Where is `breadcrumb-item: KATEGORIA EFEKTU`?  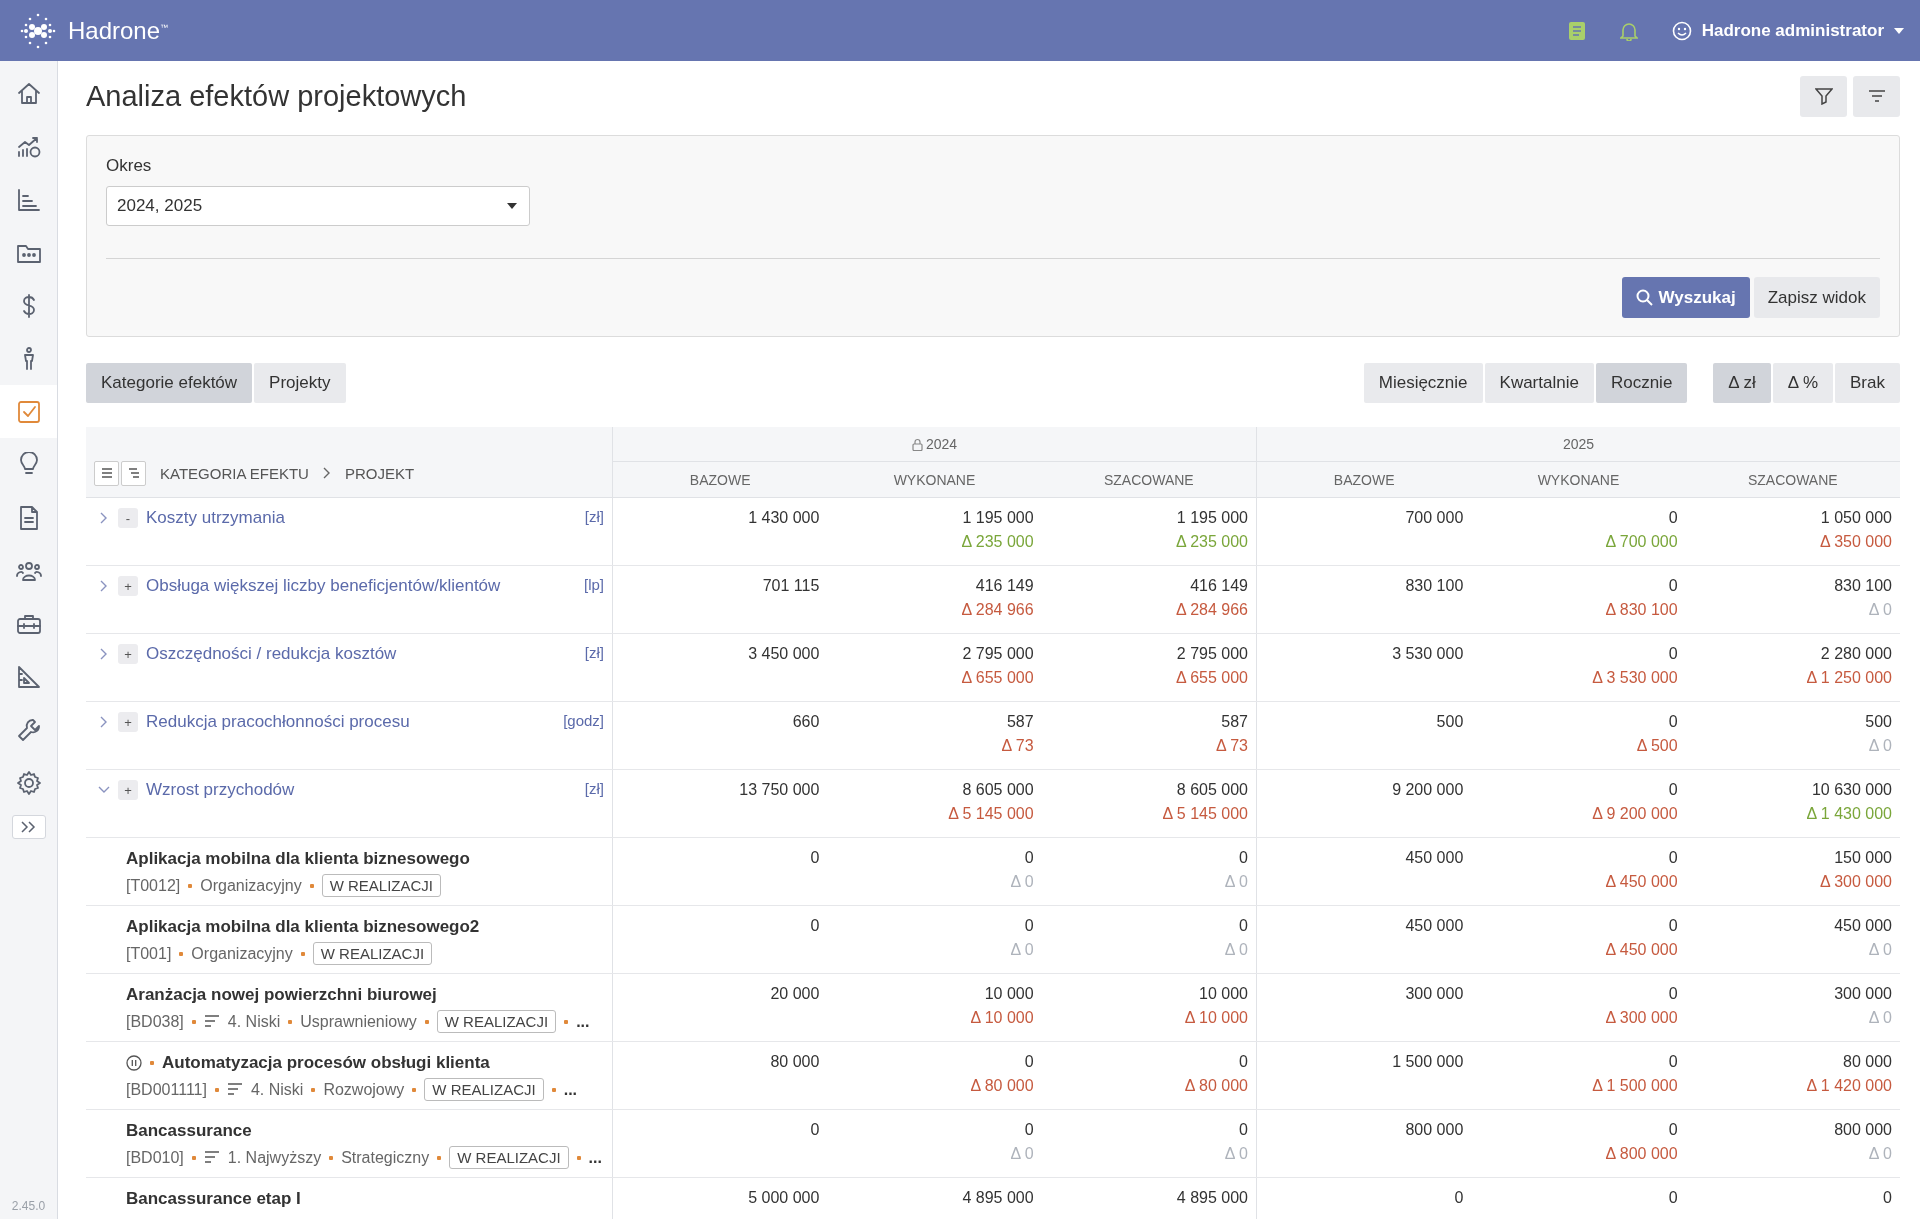 breadcrumb-item: KATEGORIA EFEKTU is located at coordinates (234, 473).